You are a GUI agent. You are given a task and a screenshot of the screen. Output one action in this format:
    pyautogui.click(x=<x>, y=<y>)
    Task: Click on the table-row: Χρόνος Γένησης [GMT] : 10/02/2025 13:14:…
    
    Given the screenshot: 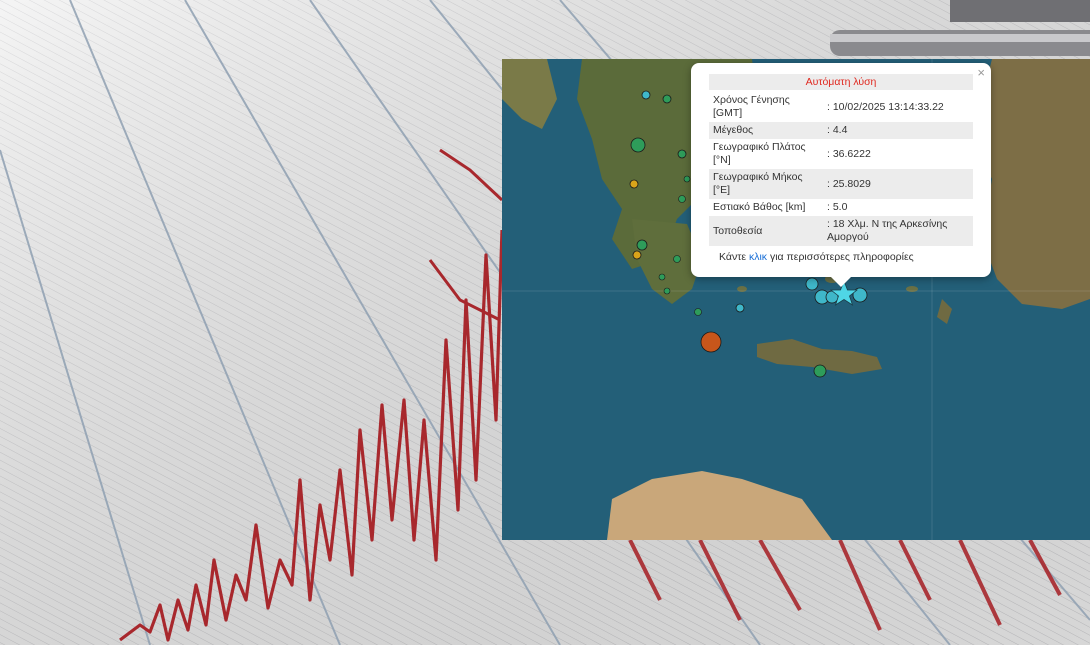 What is the action you would take?
    pyautogui.click(x=841, y=107)
    